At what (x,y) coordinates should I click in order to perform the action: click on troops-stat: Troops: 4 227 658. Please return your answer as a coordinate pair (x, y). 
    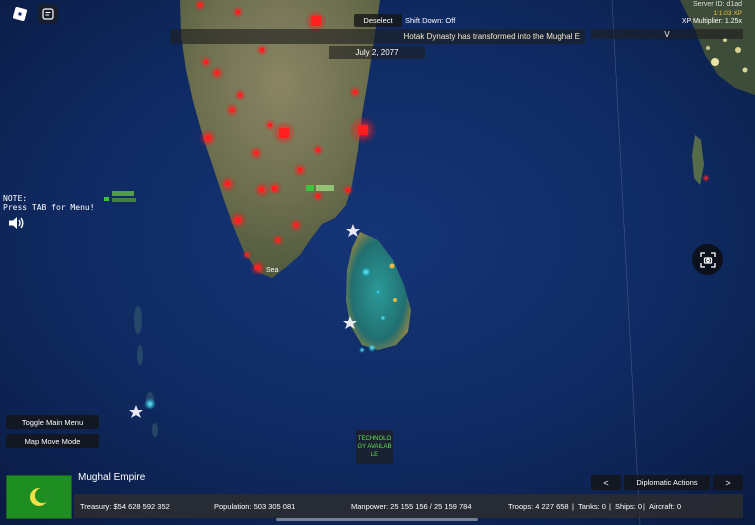
    Looking at the image, I should click on (538, 506).